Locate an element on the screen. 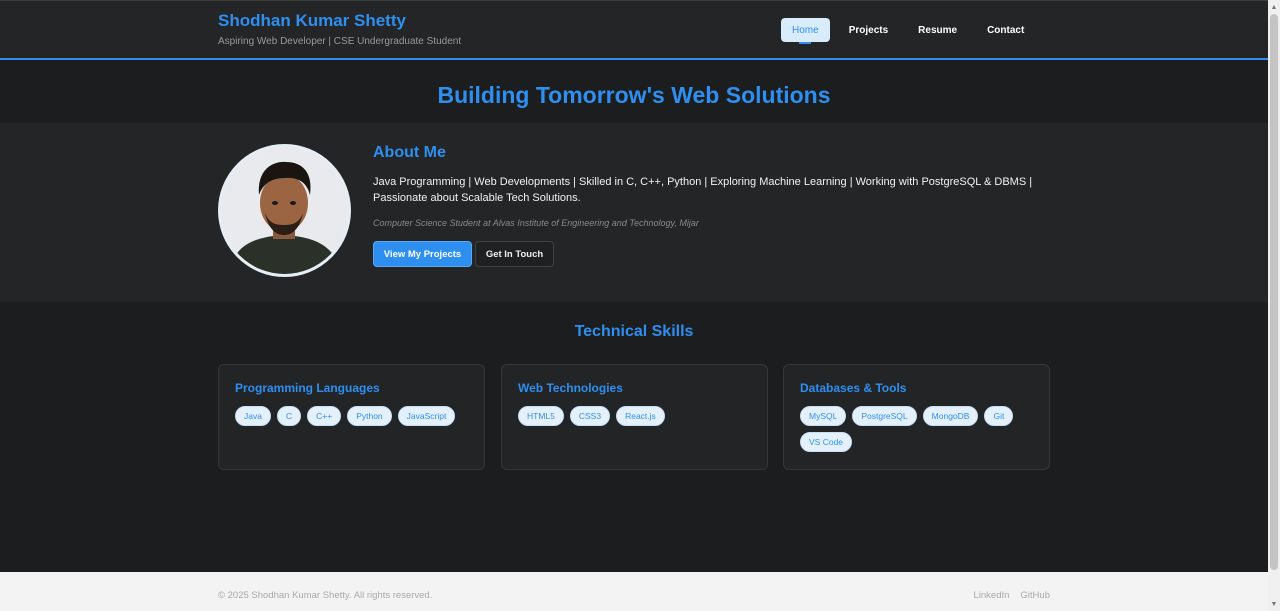 The width and height of the screenshot is (1280, 611). nav-resume: Resume is located at coordinates (937, 30).